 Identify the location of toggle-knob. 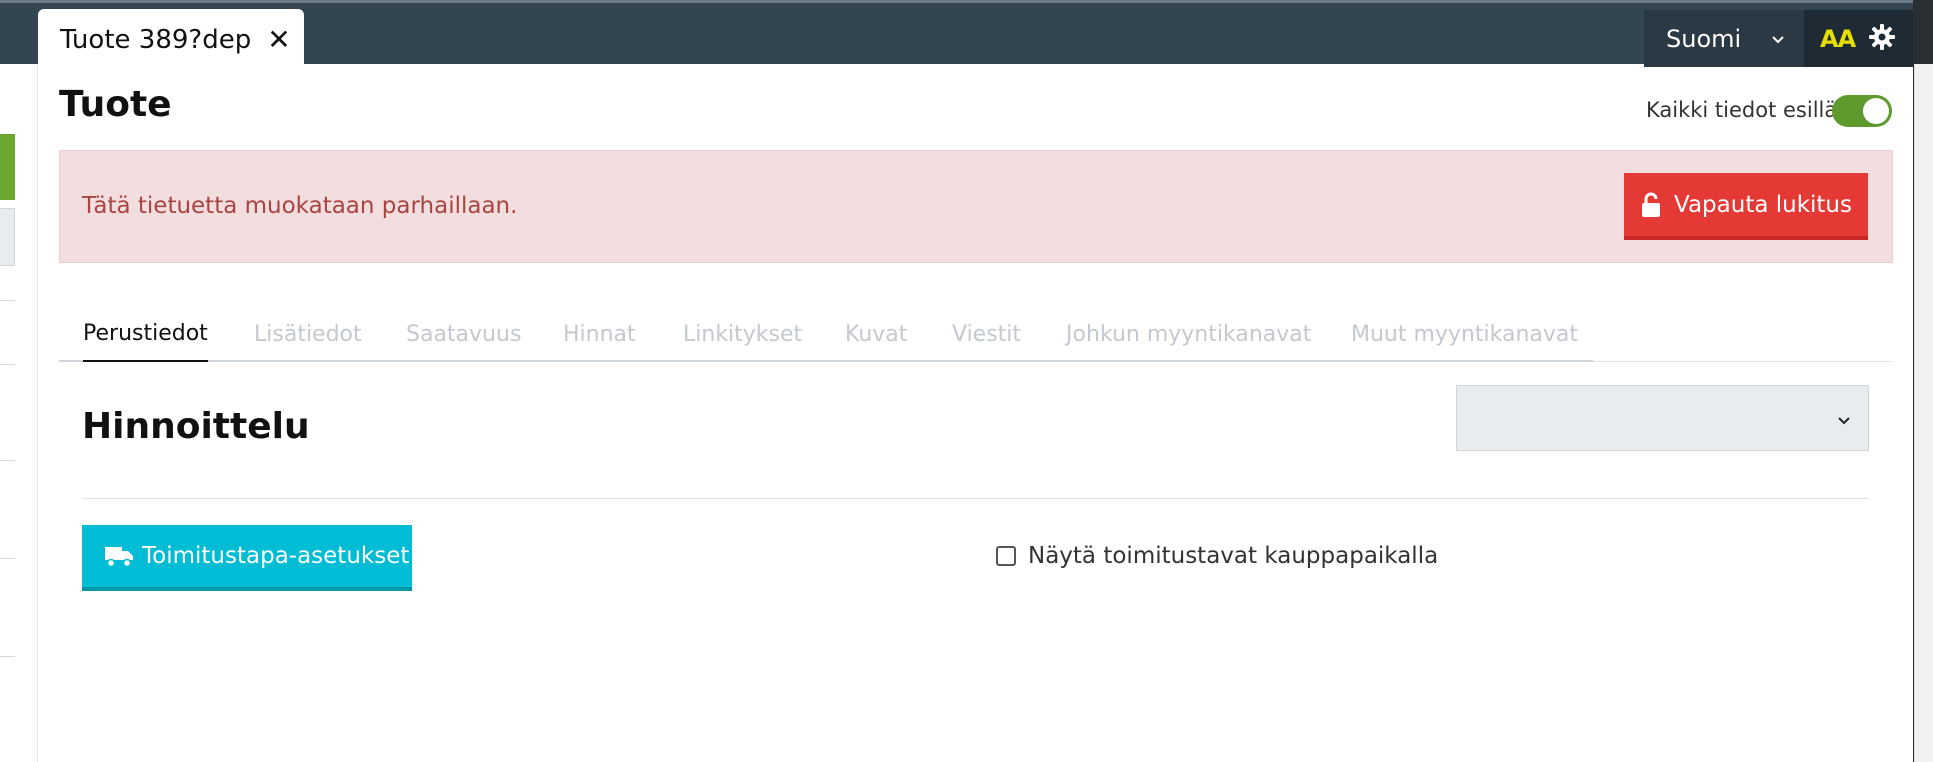
(1876, 111).